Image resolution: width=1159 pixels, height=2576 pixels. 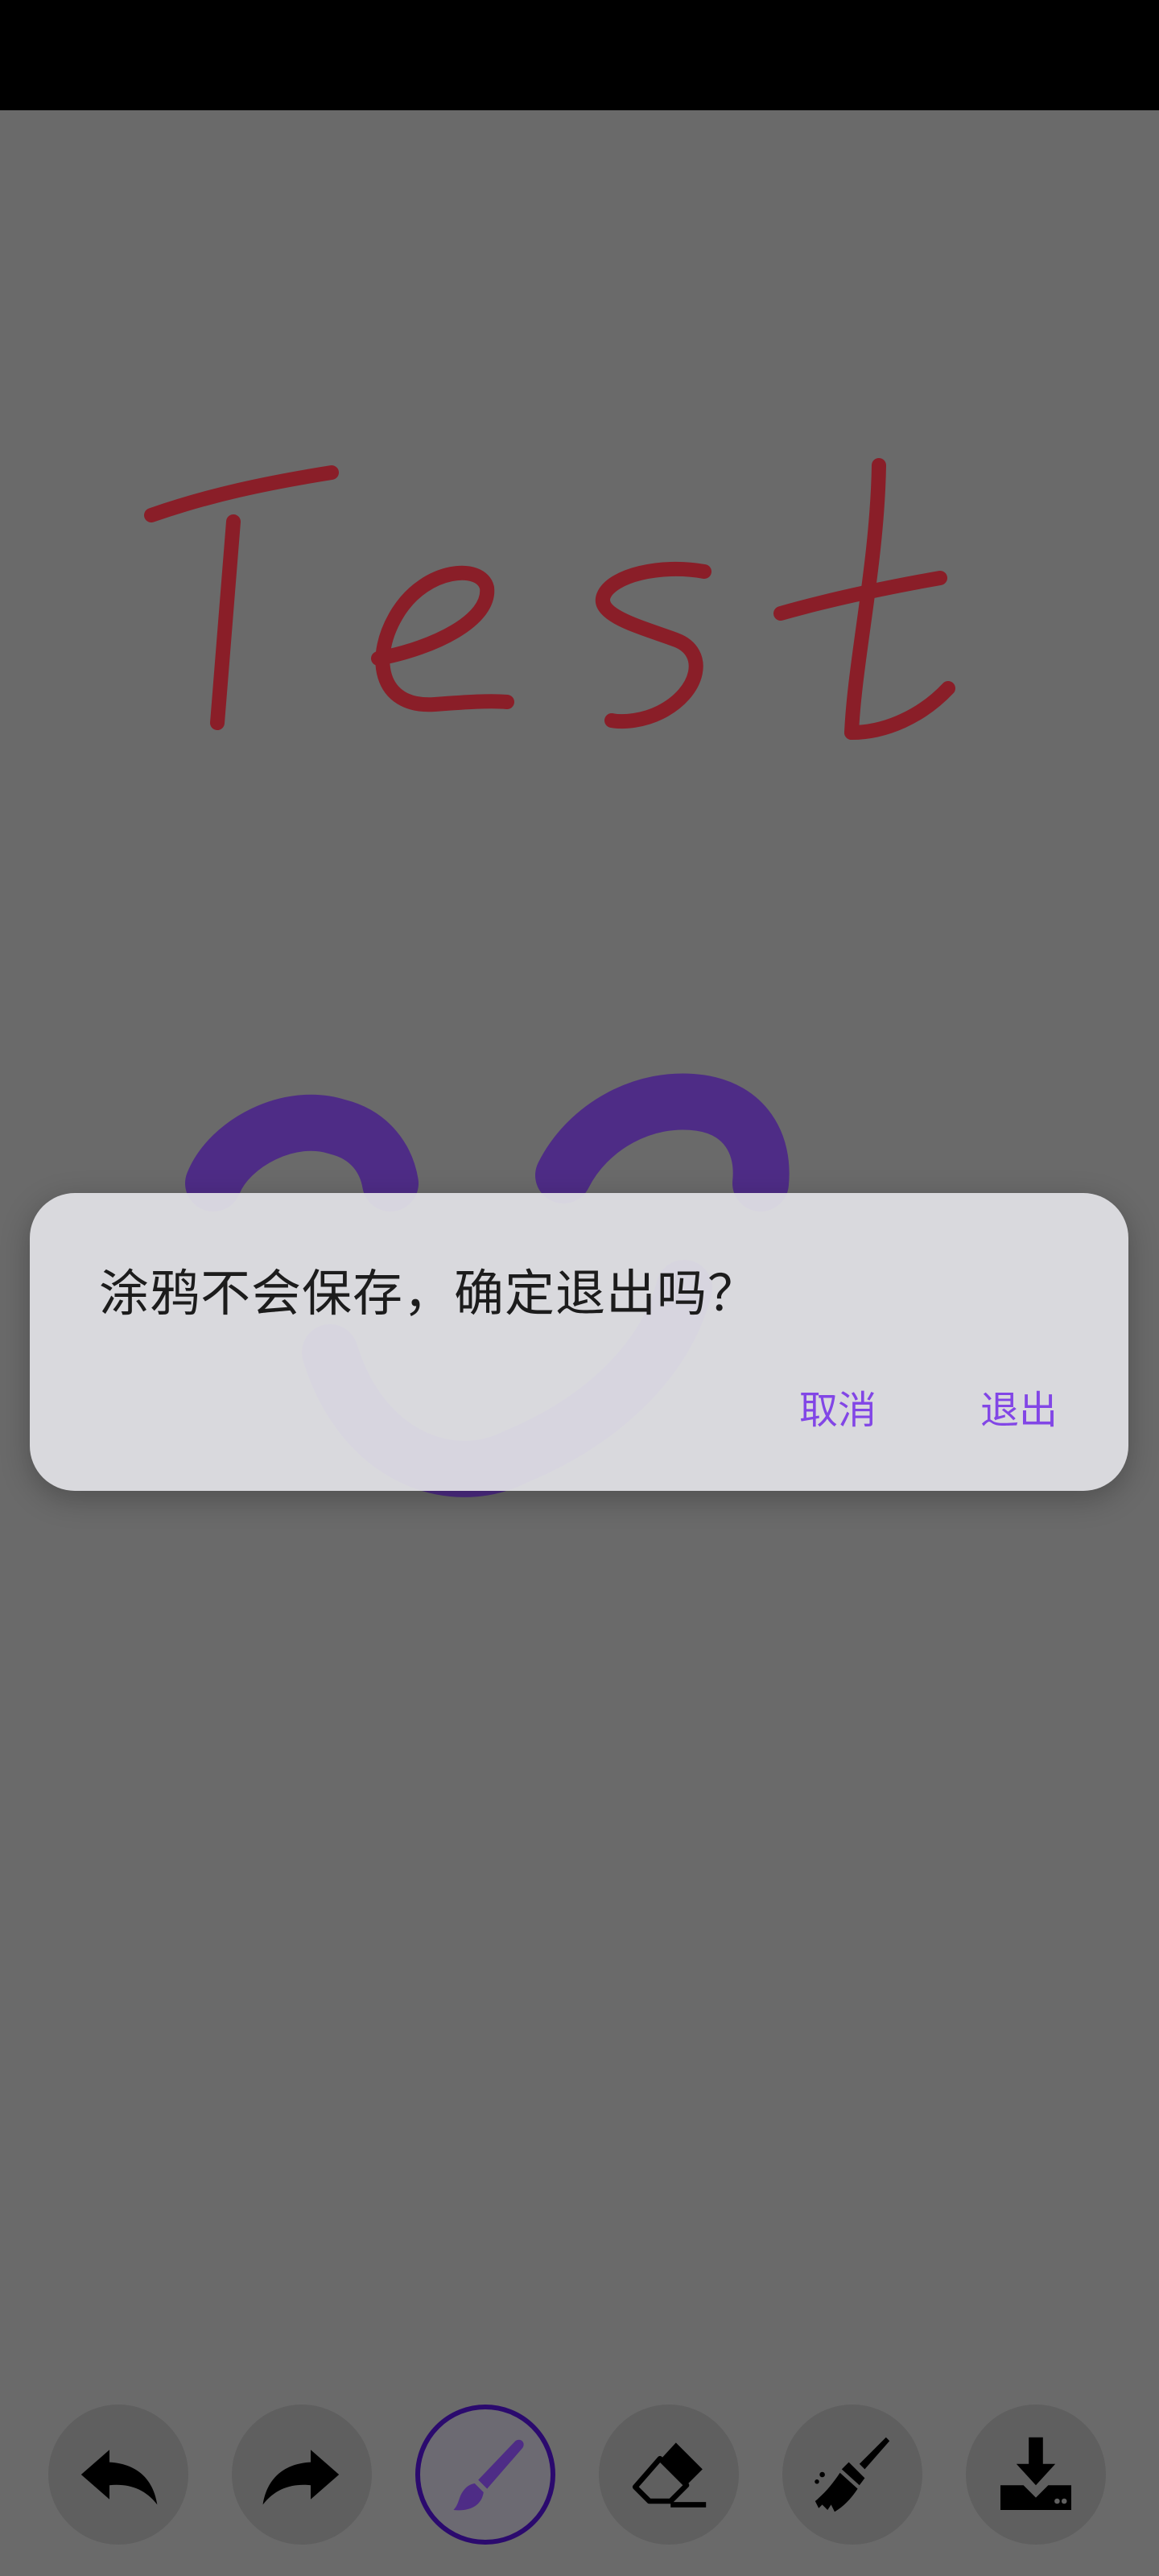 I want to click on download-button, so click(x=1036, y=2475).